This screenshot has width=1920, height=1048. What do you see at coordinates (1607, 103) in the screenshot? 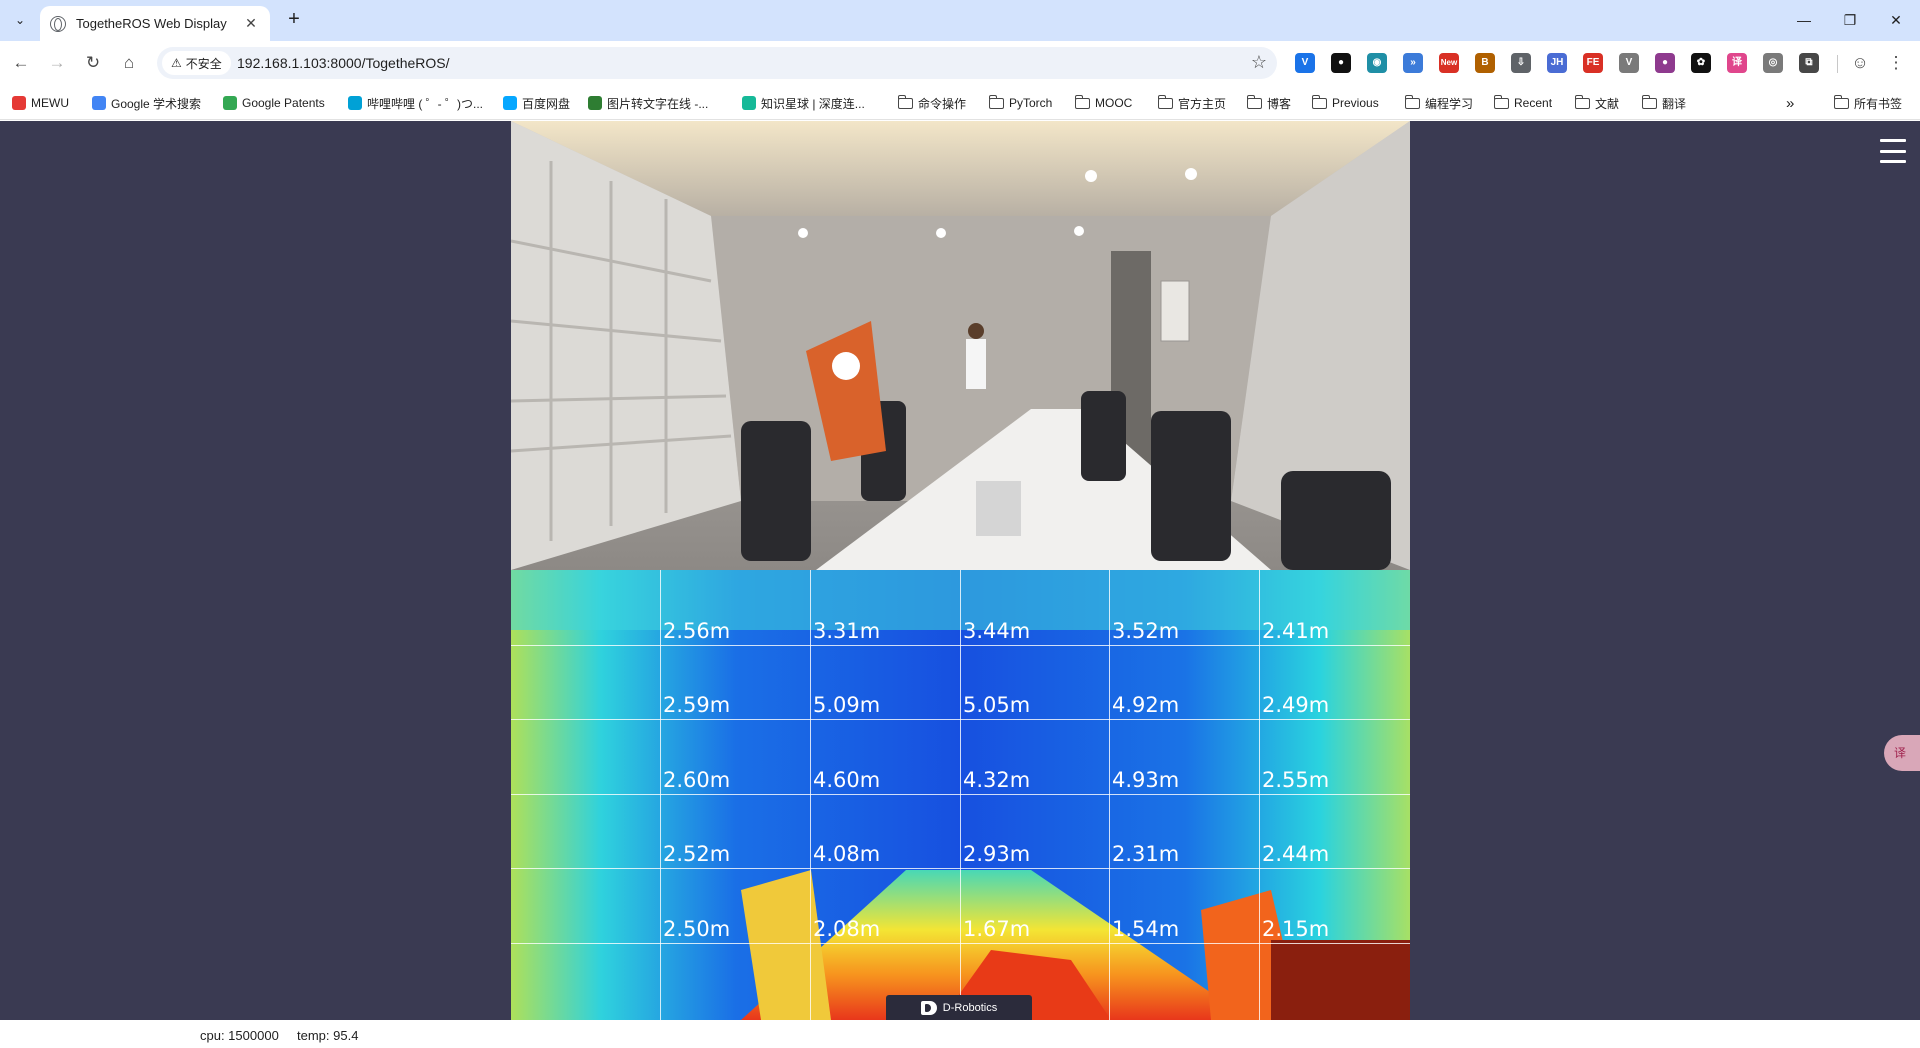
I see `bookmark-label: 文献` at bounding box center [1607, 103].